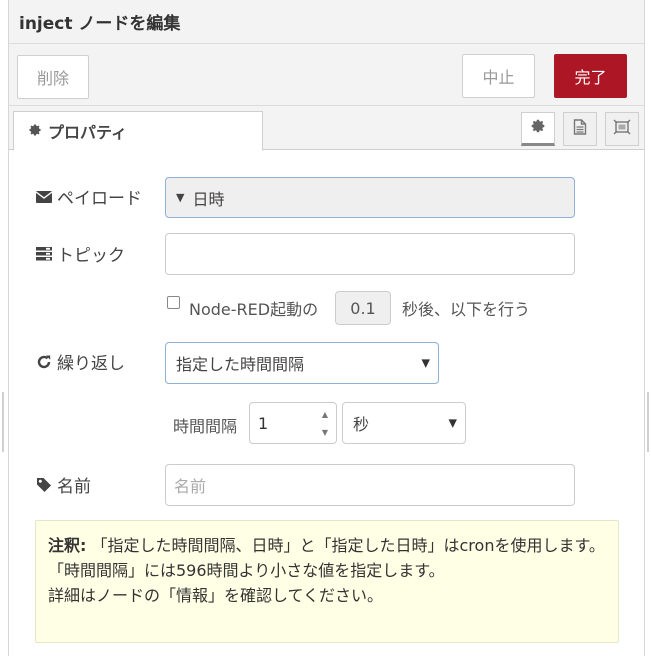 This screenshot has height=656, width=651. I want to click on caret-down-icon: ▼, so click(180, 197).